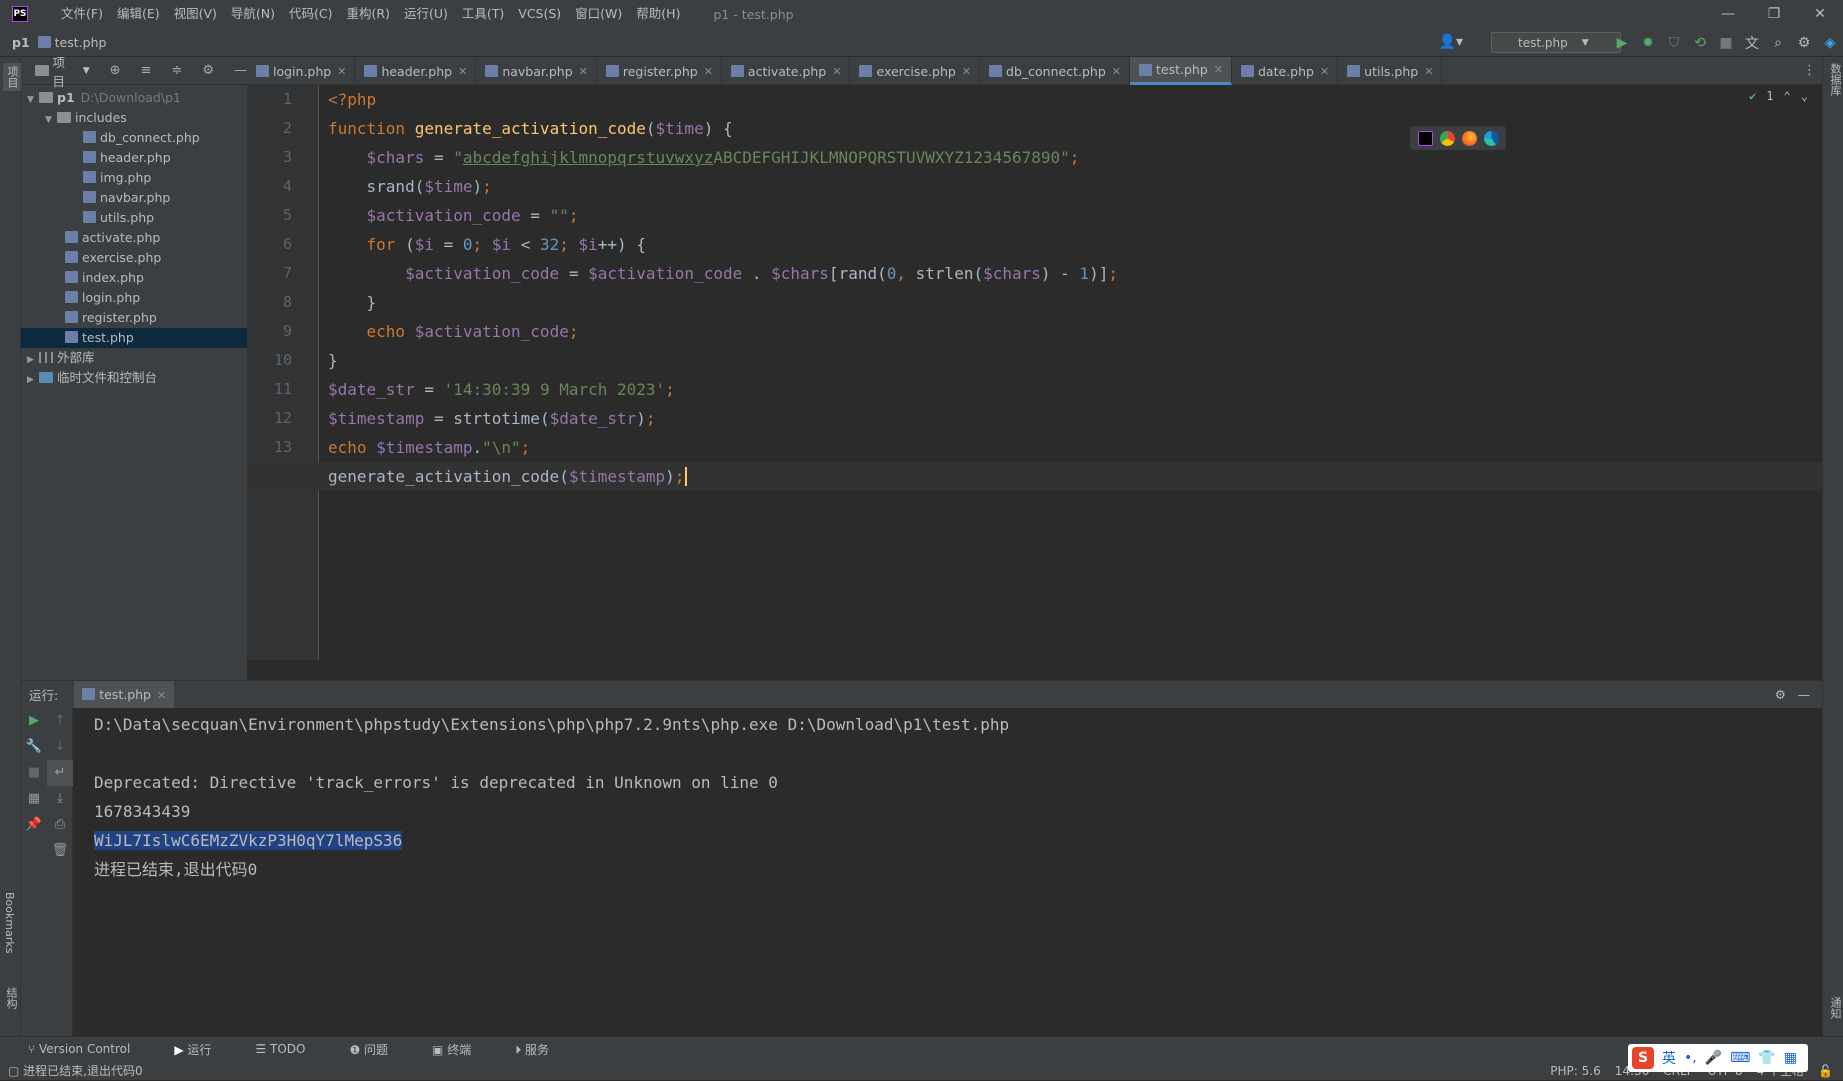 The height and width of the screenshot is (1081, 1843). What do you see at coordinates (12, 77) in the screenshot?
I see `project-tool-tab: 项目` at bounding box center [12, 77].